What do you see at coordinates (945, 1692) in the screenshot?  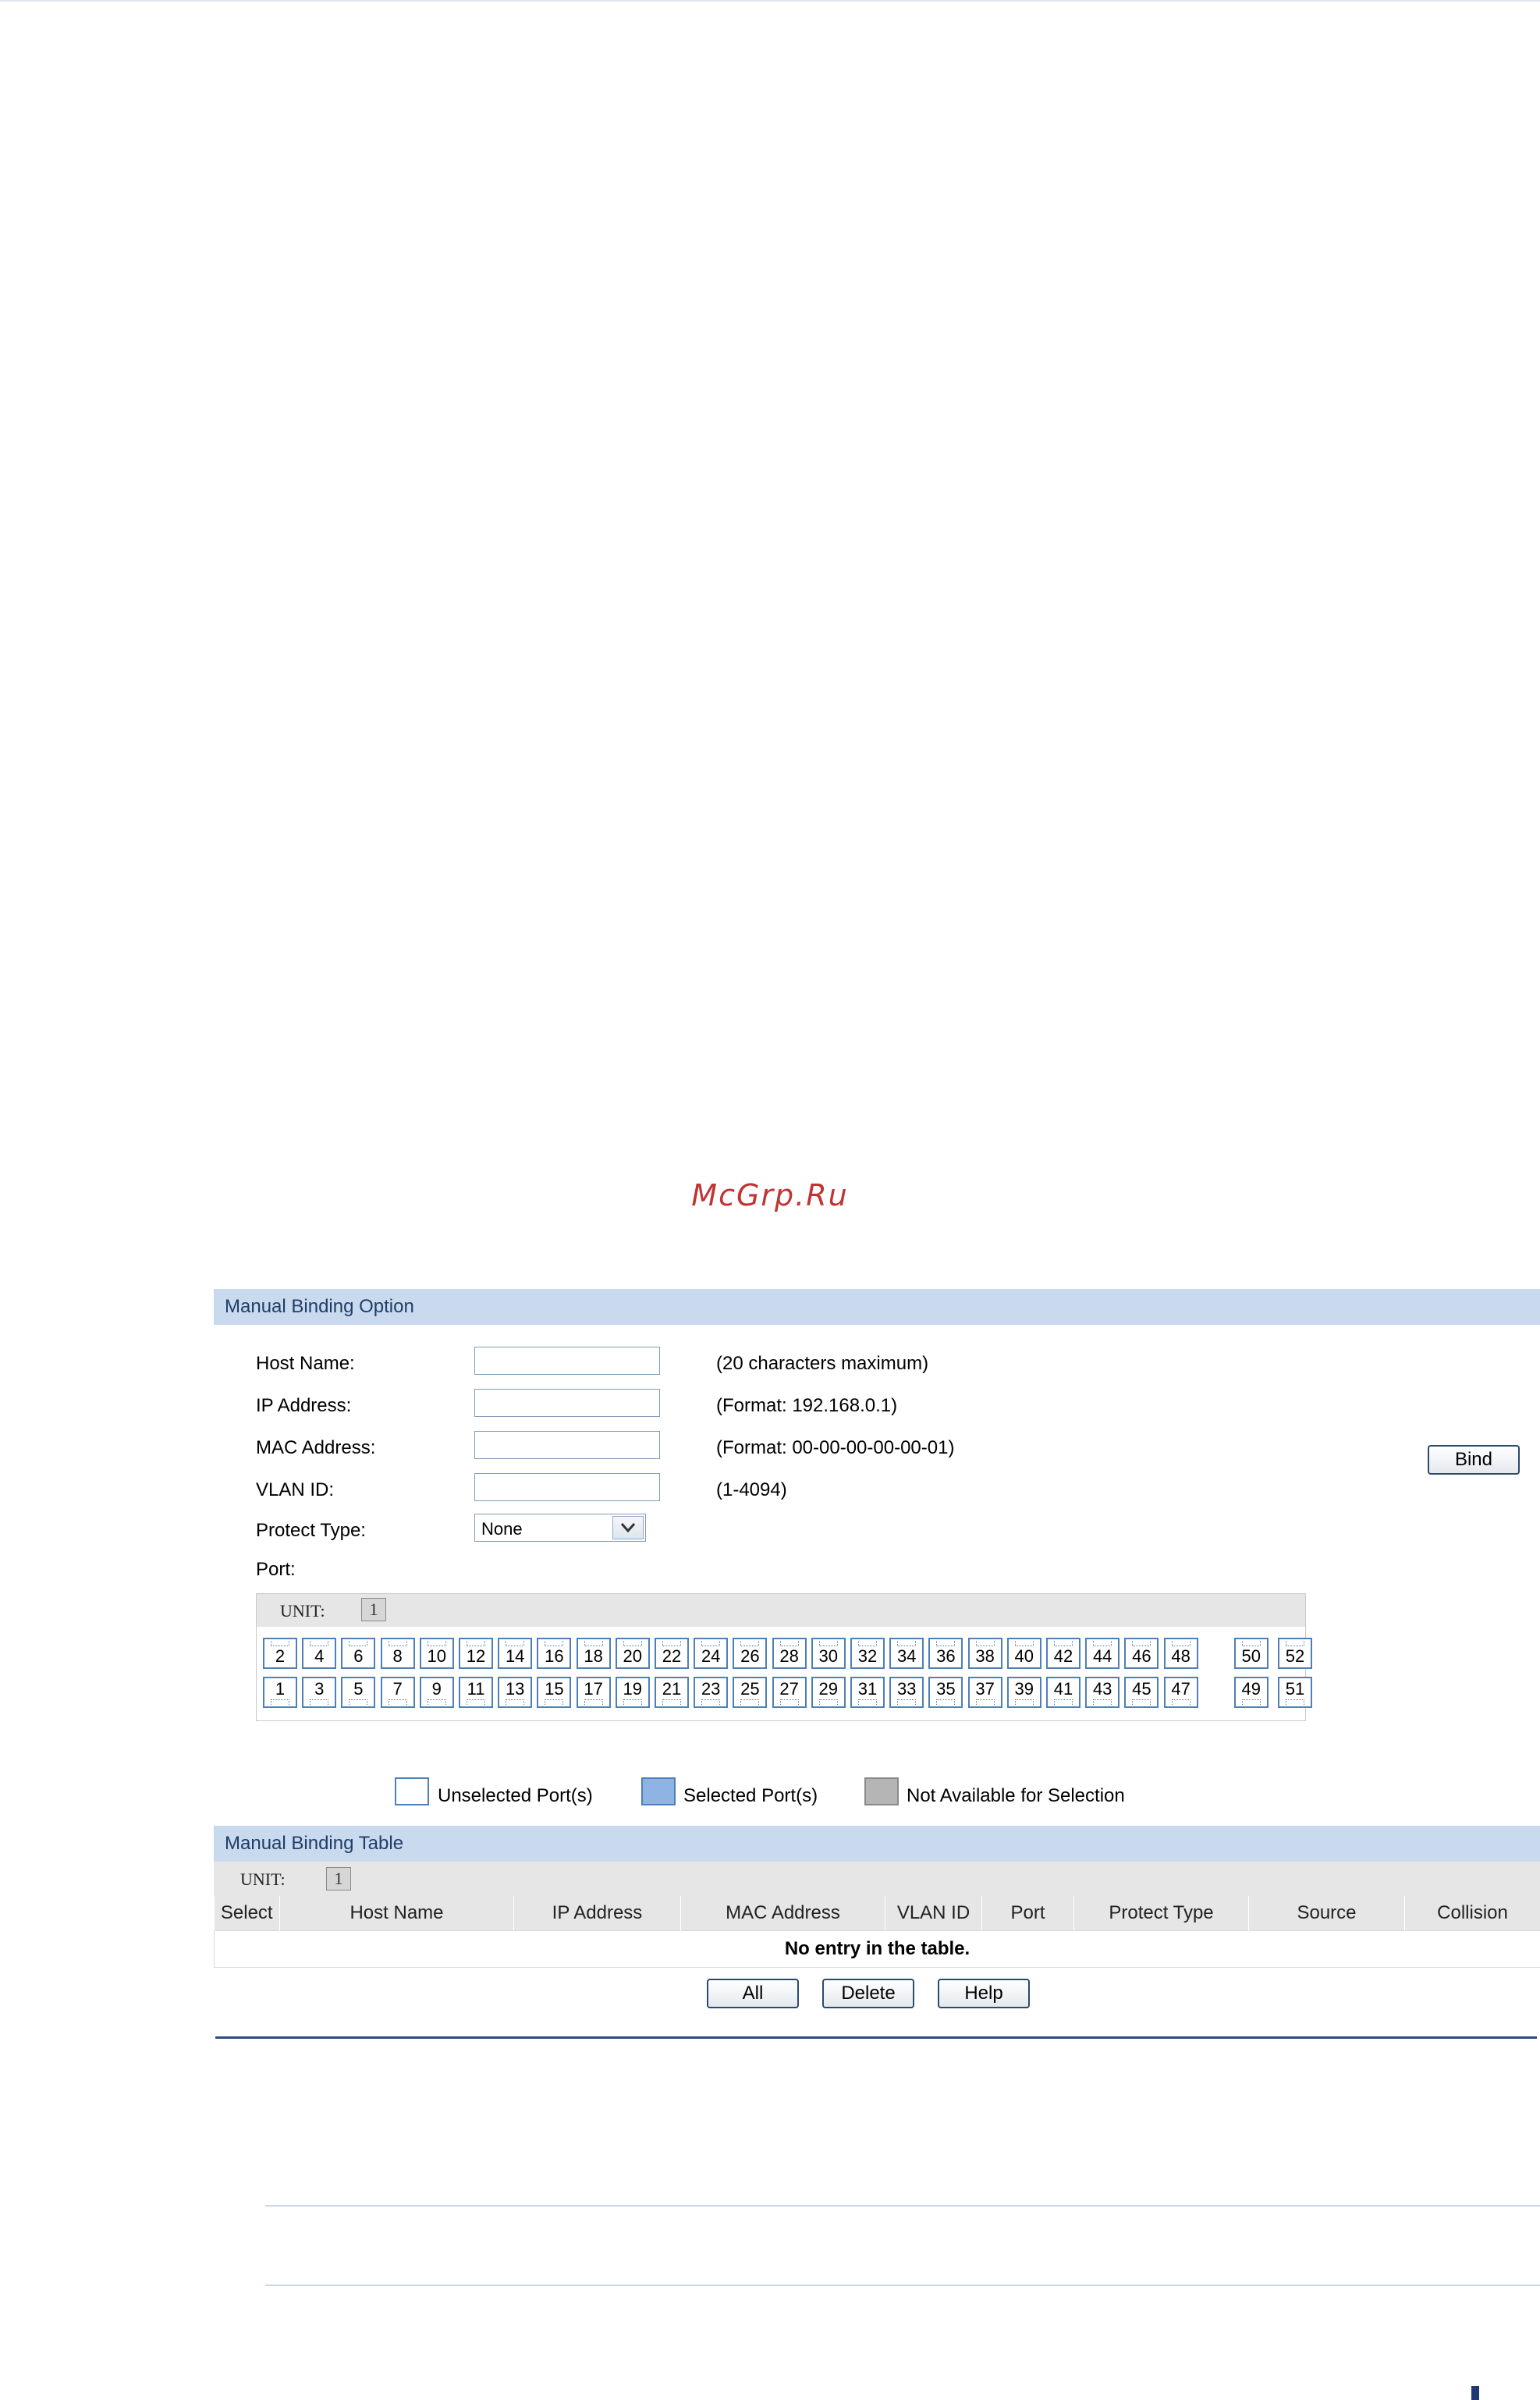 I see `port-35: 35` at bounding box center [945, 1692].